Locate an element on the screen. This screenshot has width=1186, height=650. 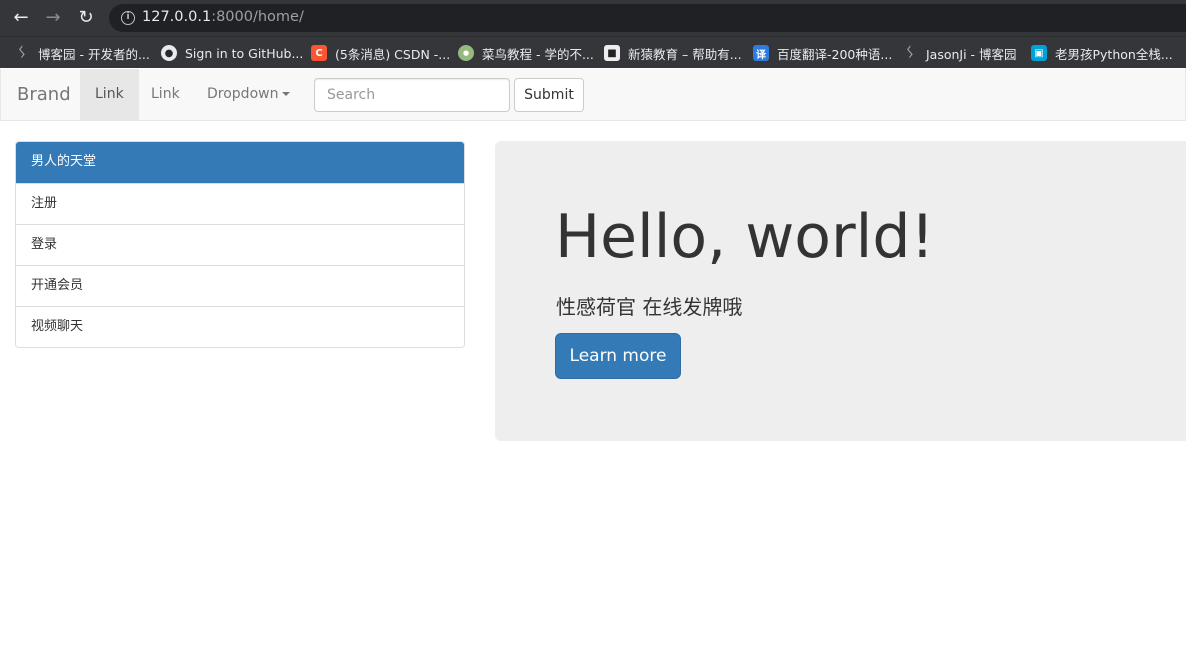
dropdown-label: Dropdown is located at coordinates (243, 94).